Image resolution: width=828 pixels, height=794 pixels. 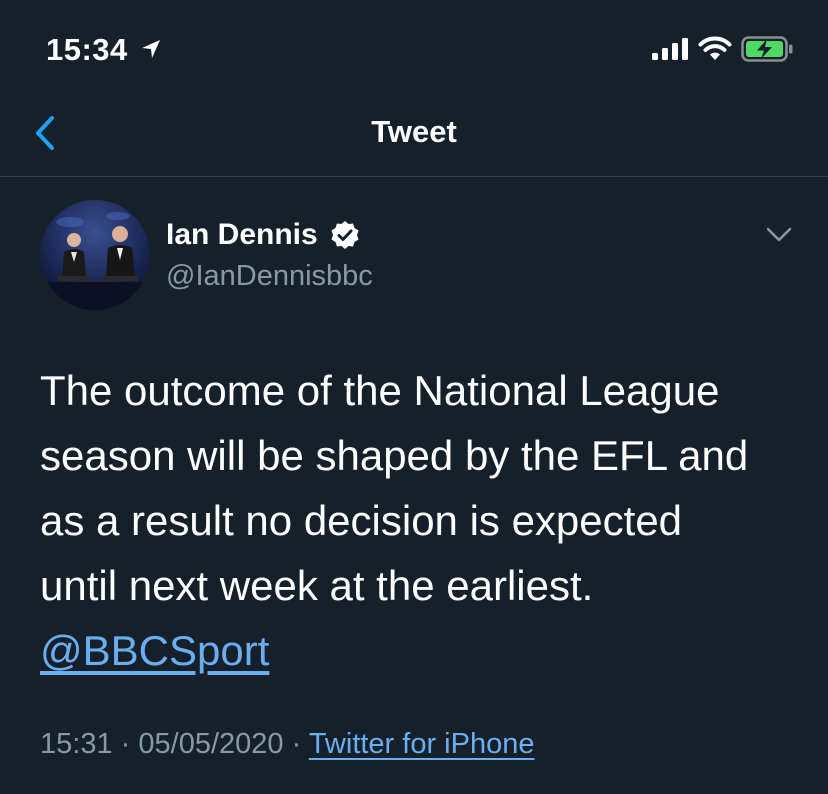 What do you see at coordinates (345, 235) in the screenshot?
I see `verified-badge-icon` at bounding box center [345, 235].